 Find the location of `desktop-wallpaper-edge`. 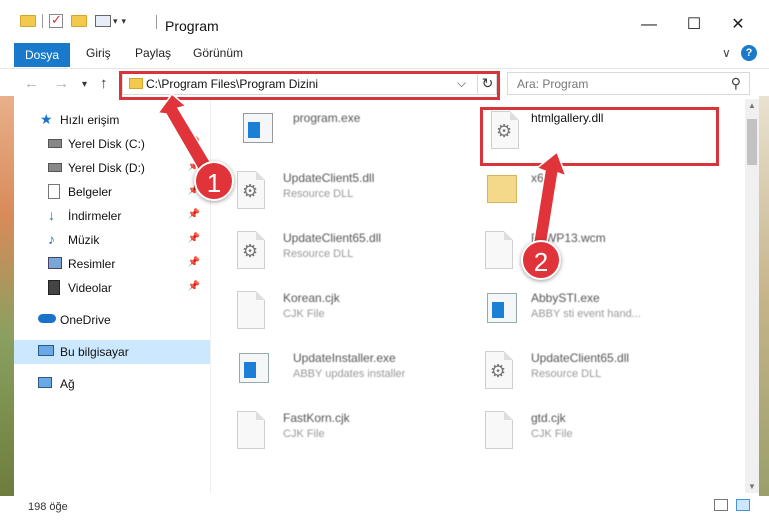

desktop-wallpaper-edge is located at coordinates (7, 296).